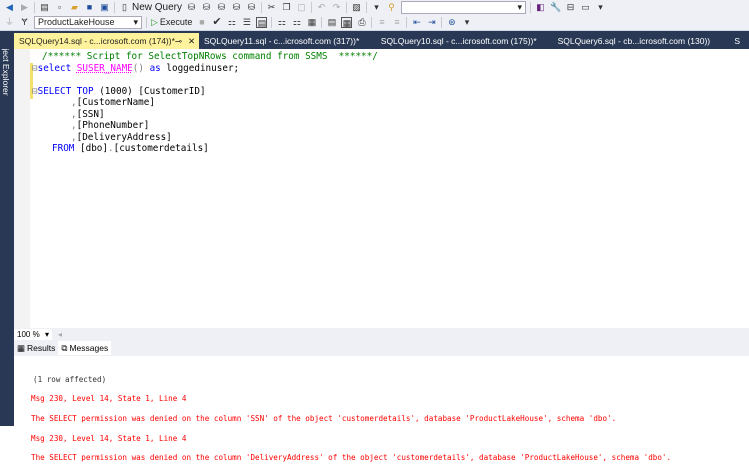 Image resolution: width=749 pixels, height=473 pixels. I want to click on save-icon: ■, so click(89, 7).